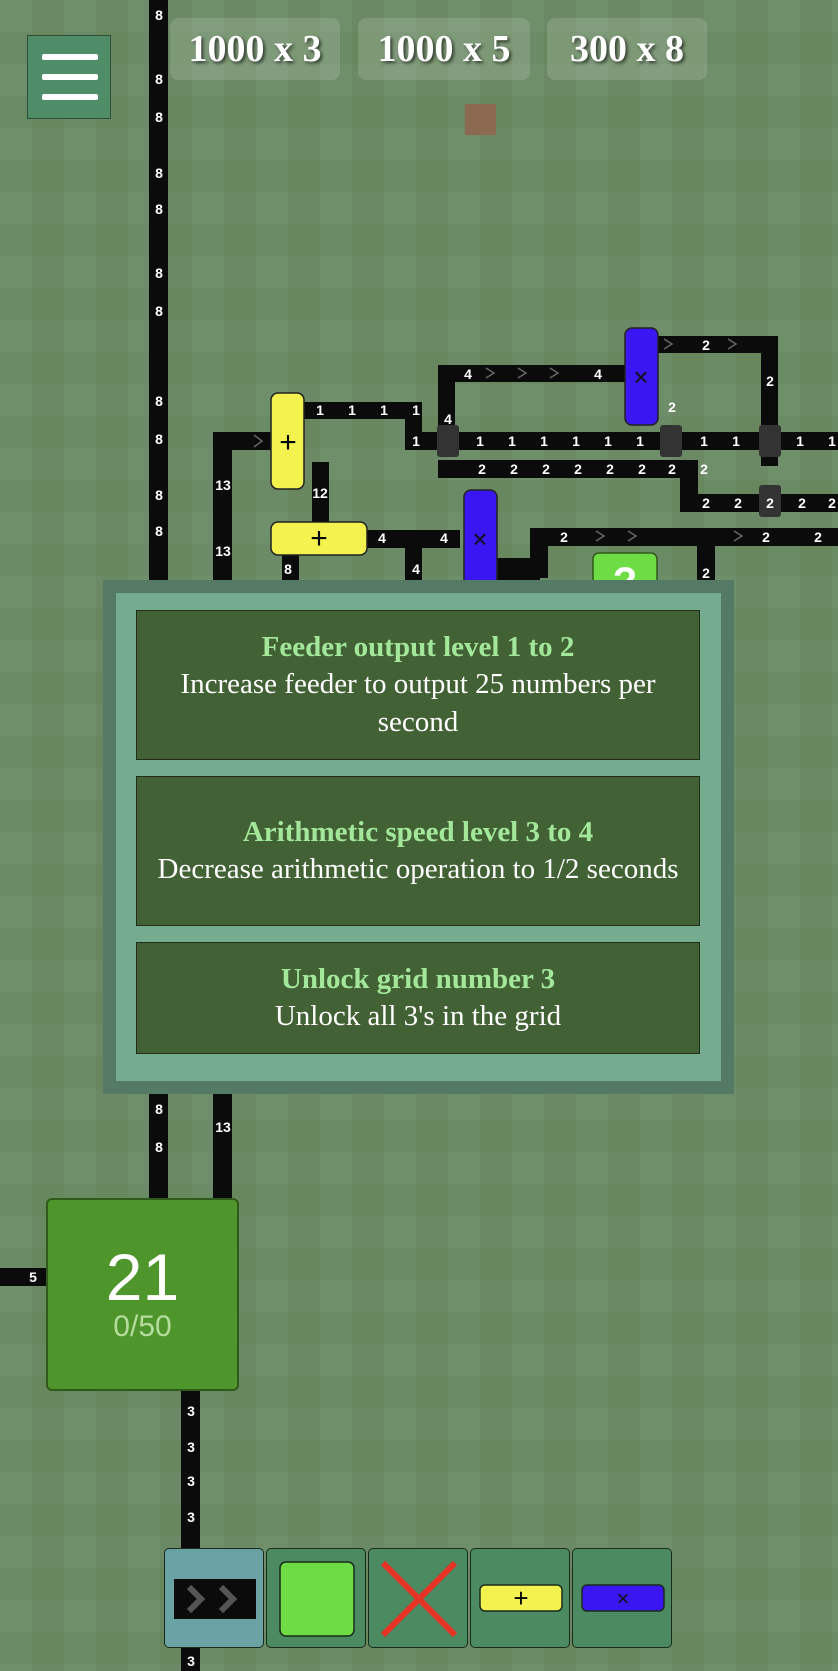 This screenshot has width=838, height=1671. I want to click on red-x-icon, so click(419, 1599).